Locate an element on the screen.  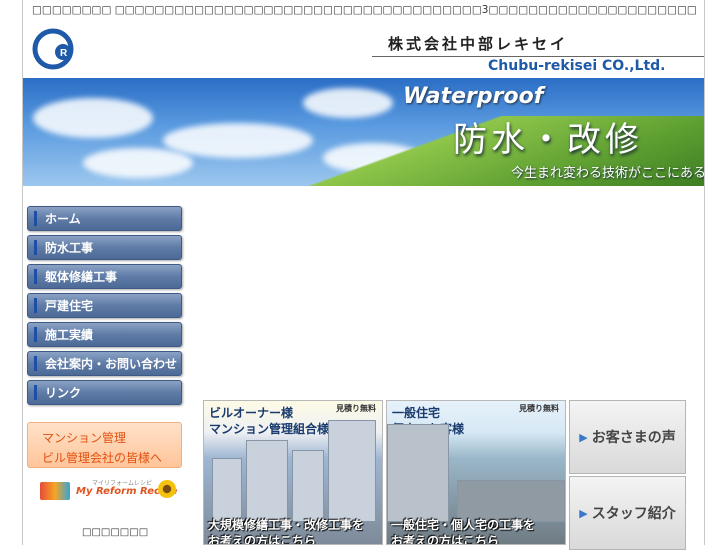
sidebar-footer-text: □□□□□□□ is located at coordinates (115, 532).